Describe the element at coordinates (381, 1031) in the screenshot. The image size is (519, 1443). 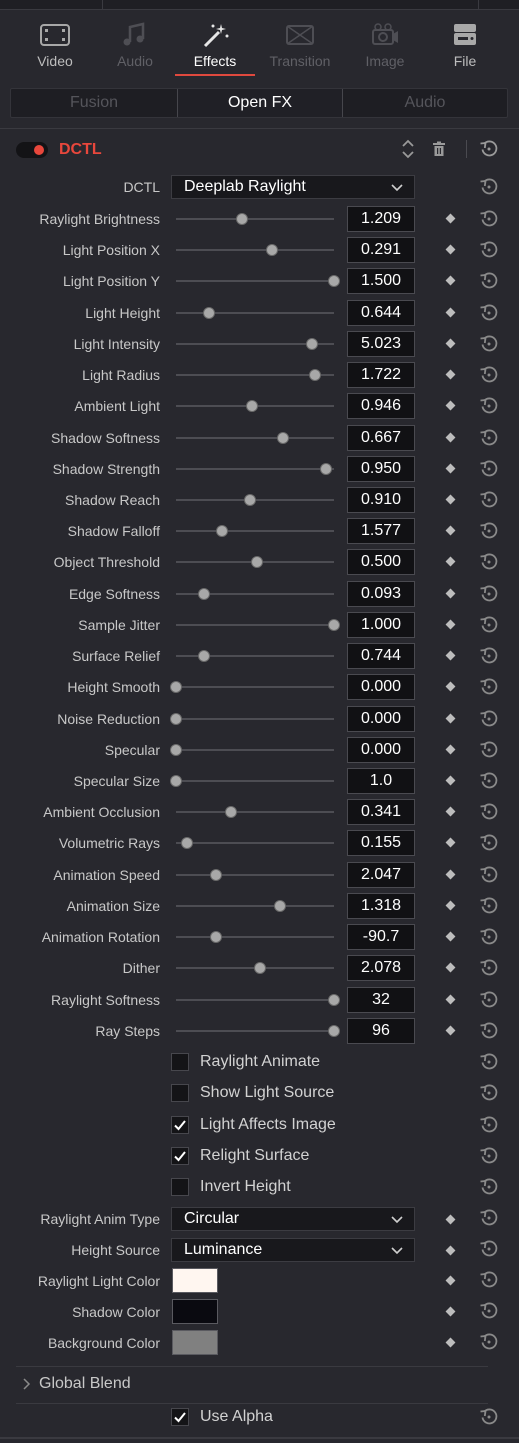
I see `ray-steps-value: 96` at that location.